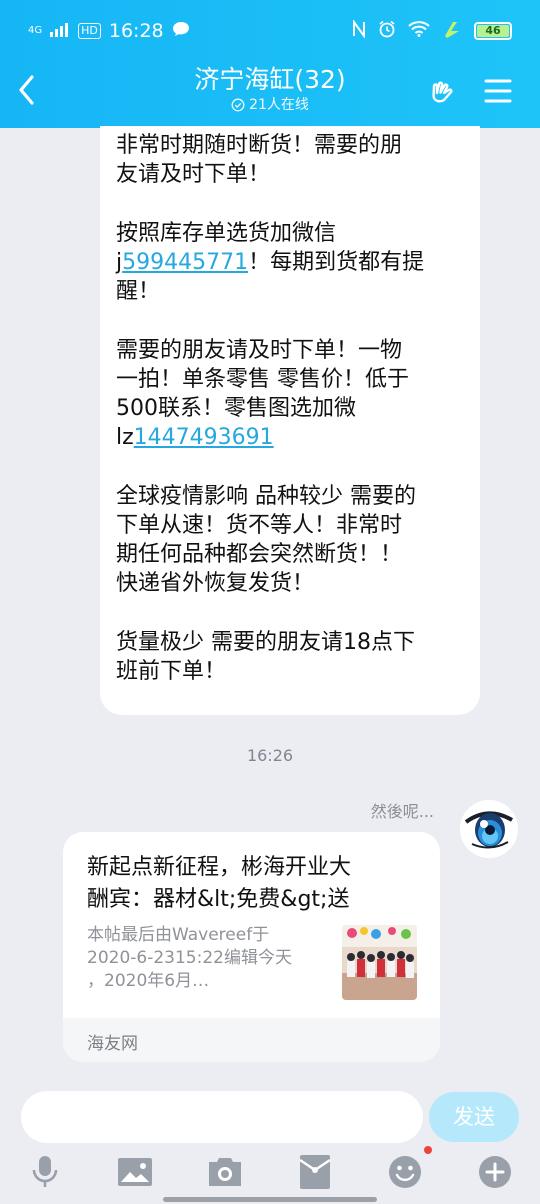 The height and width of the screenshot is (1204, 540). Describe the element at coordinates (204, 437) in the screenshot. I see `phone-link: 1447493691` at that location.